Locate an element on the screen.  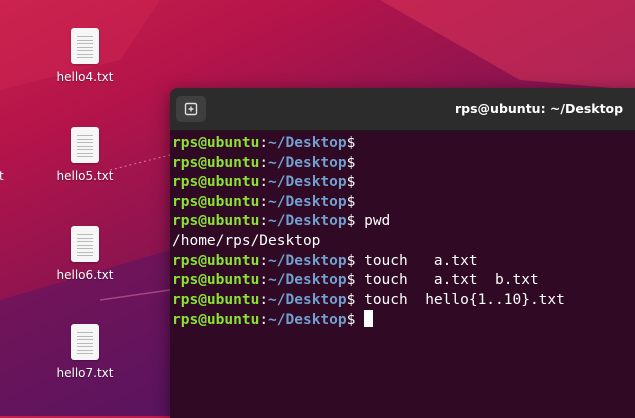
desktop-file-label: hello6.txt is located at coordinates (85, 275).